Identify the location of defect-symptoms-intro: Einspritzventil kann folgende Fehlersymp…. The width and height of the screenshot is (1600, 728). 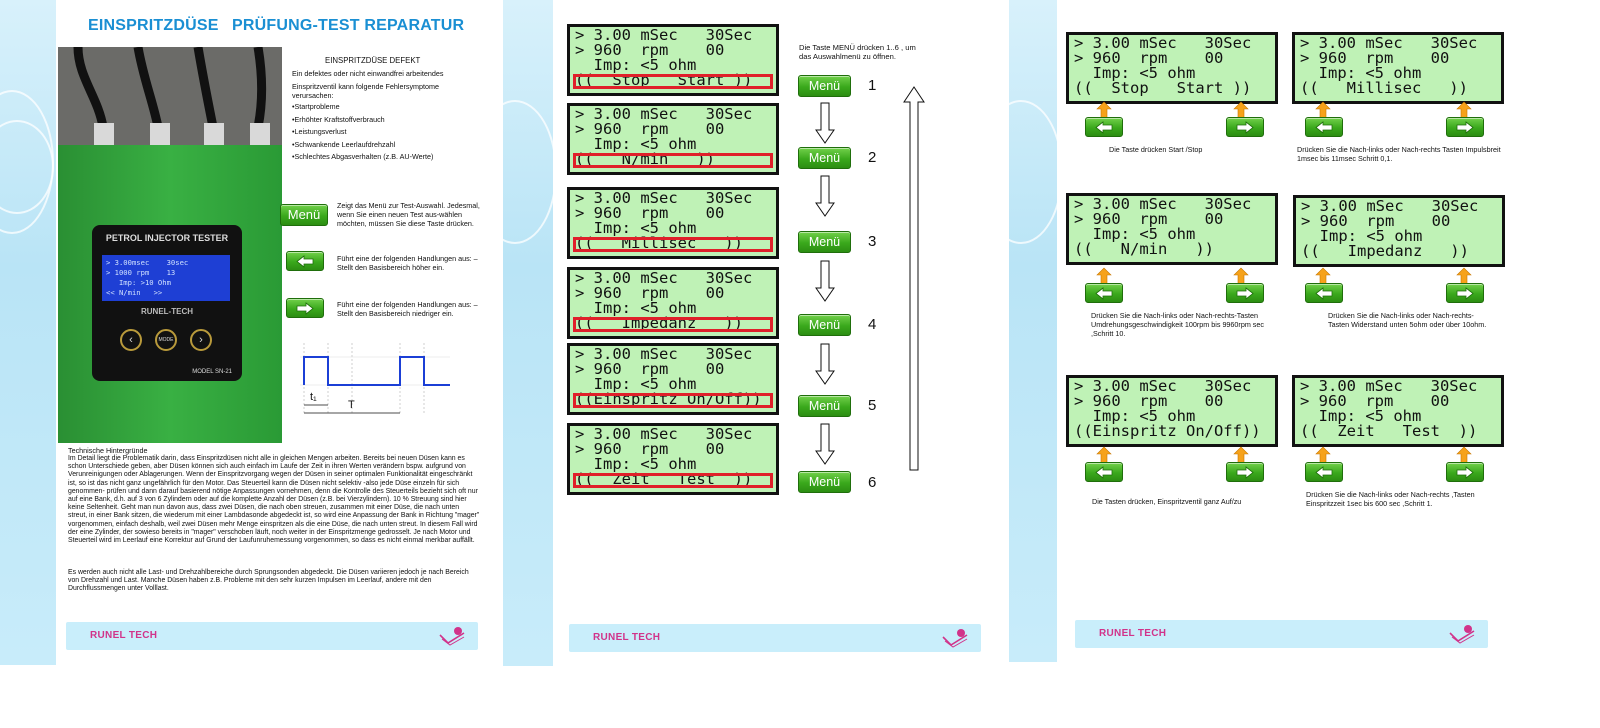
(366, 91).